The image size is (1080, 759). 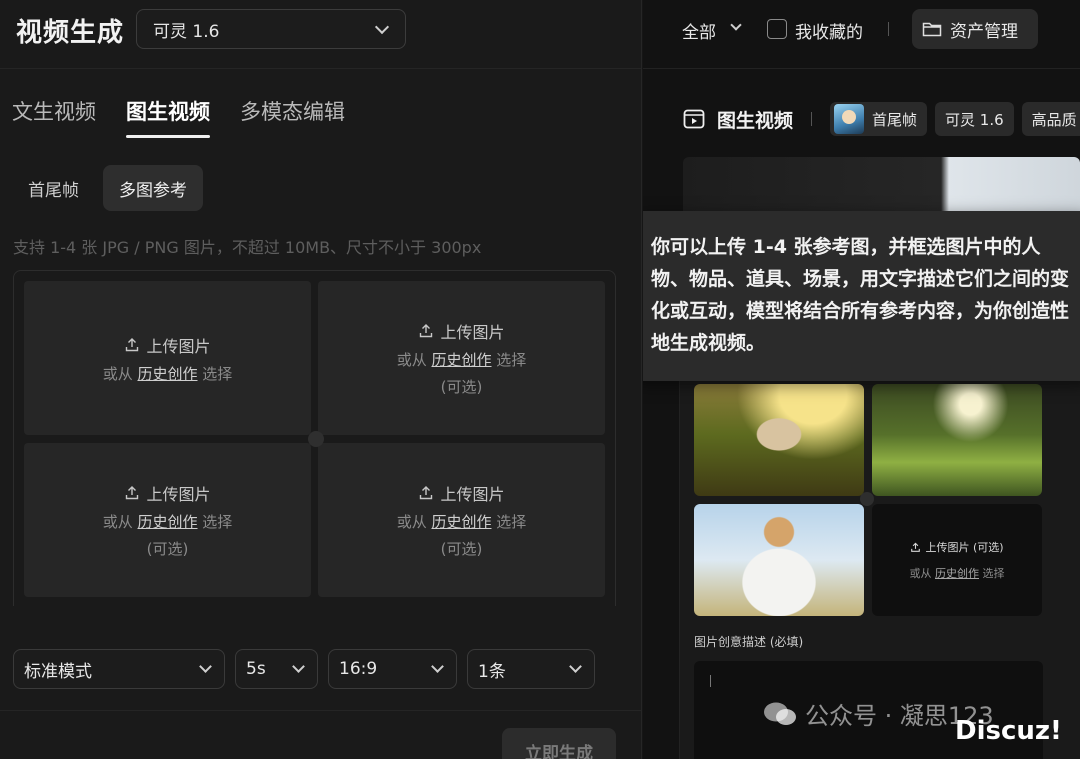 I want to click on chip-first-last-frame: 首尾帧, so click(x=879, y=119).